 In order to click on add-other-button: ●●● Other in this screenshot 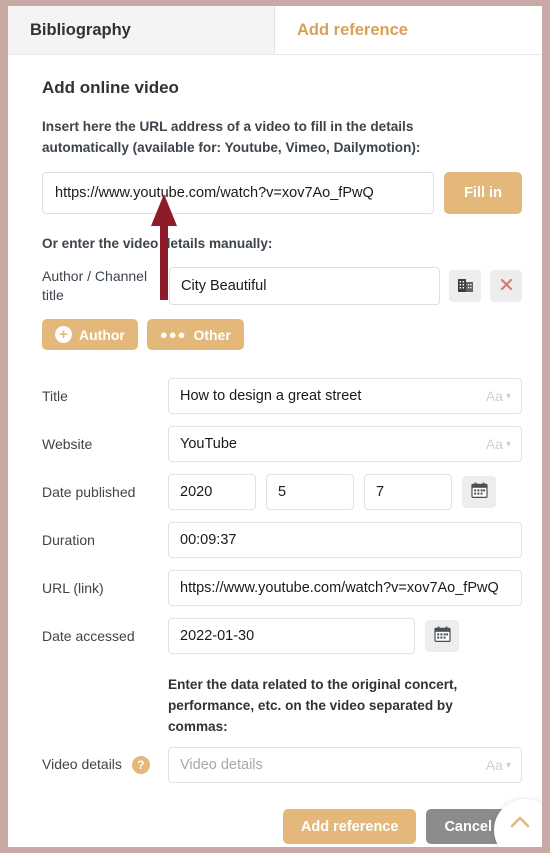, I will do `click(195, 335)`.